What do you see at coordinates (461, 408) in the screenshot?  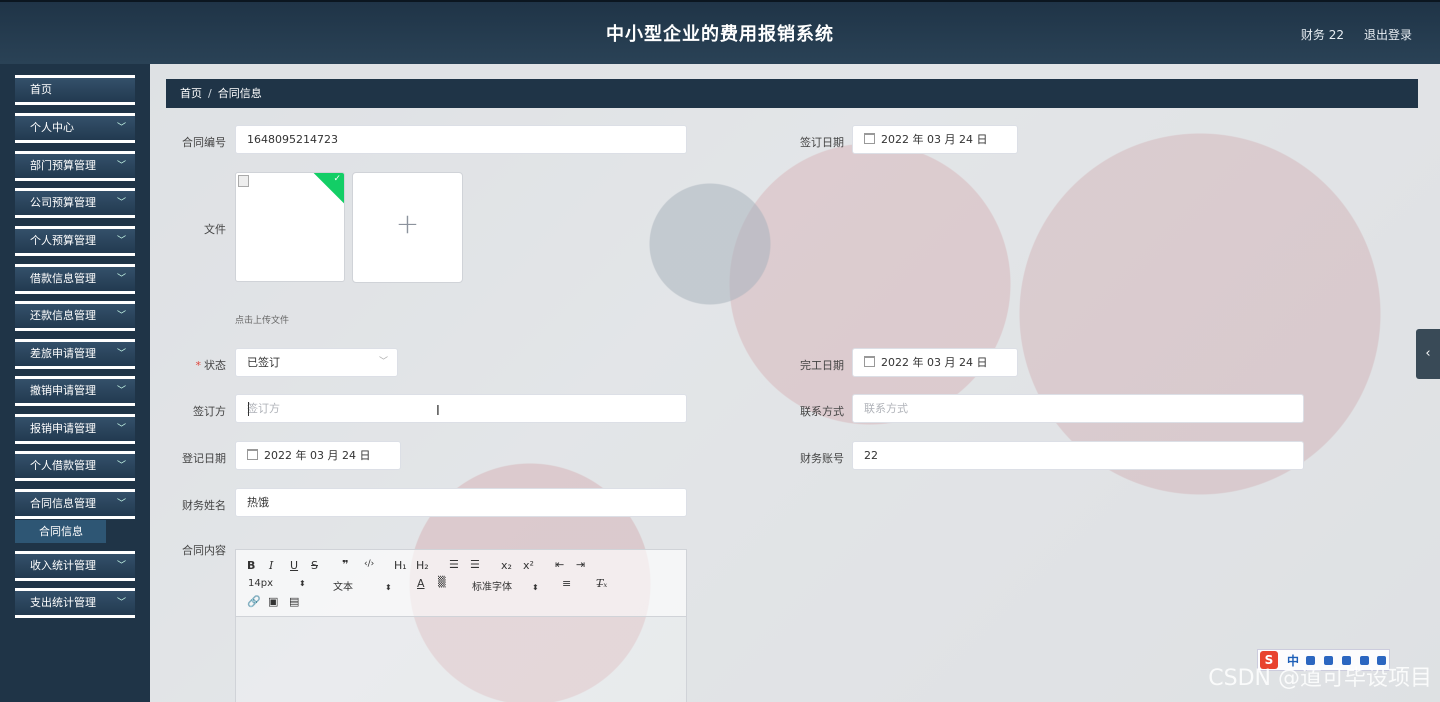 I see `signer-input: 签订方` at bounding box center [461, 408].